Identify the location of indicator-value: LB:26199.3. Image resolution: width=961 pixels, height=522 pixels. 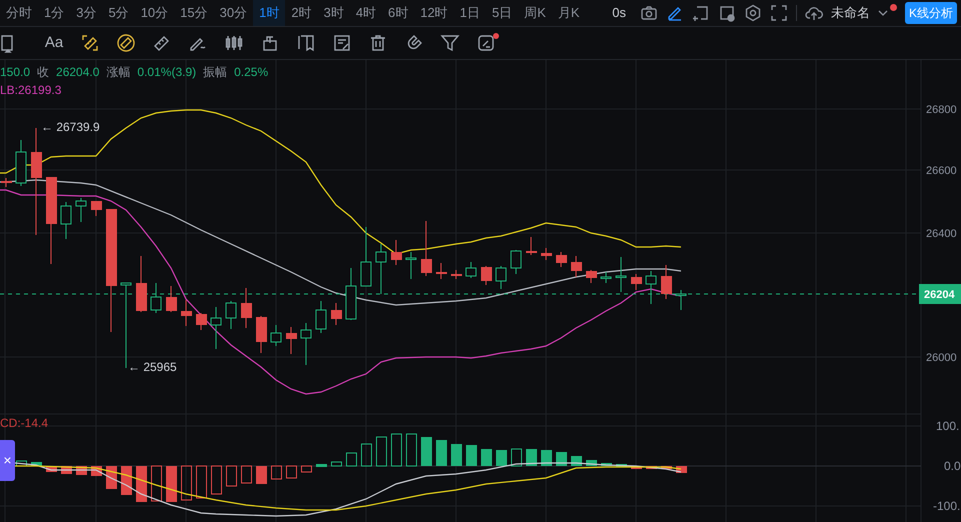
(31, 90).